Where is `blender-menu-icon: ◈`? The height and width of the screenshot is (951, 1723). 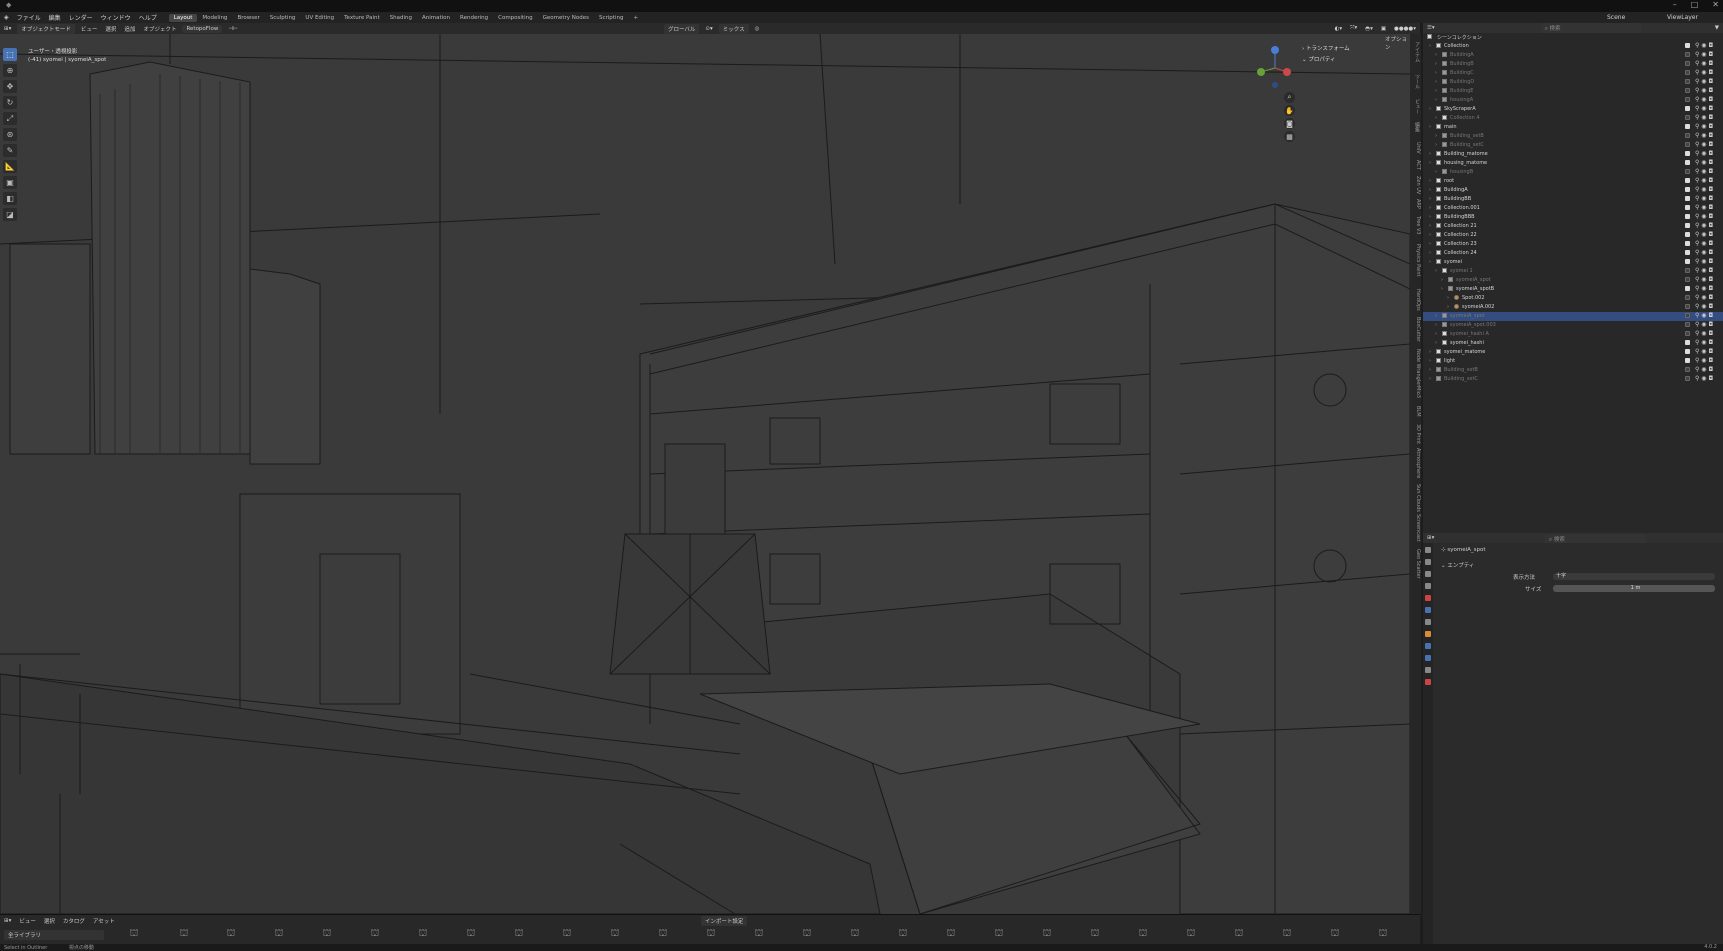 blender-menu-icon: ◈ is located at coordinates (6, 17).